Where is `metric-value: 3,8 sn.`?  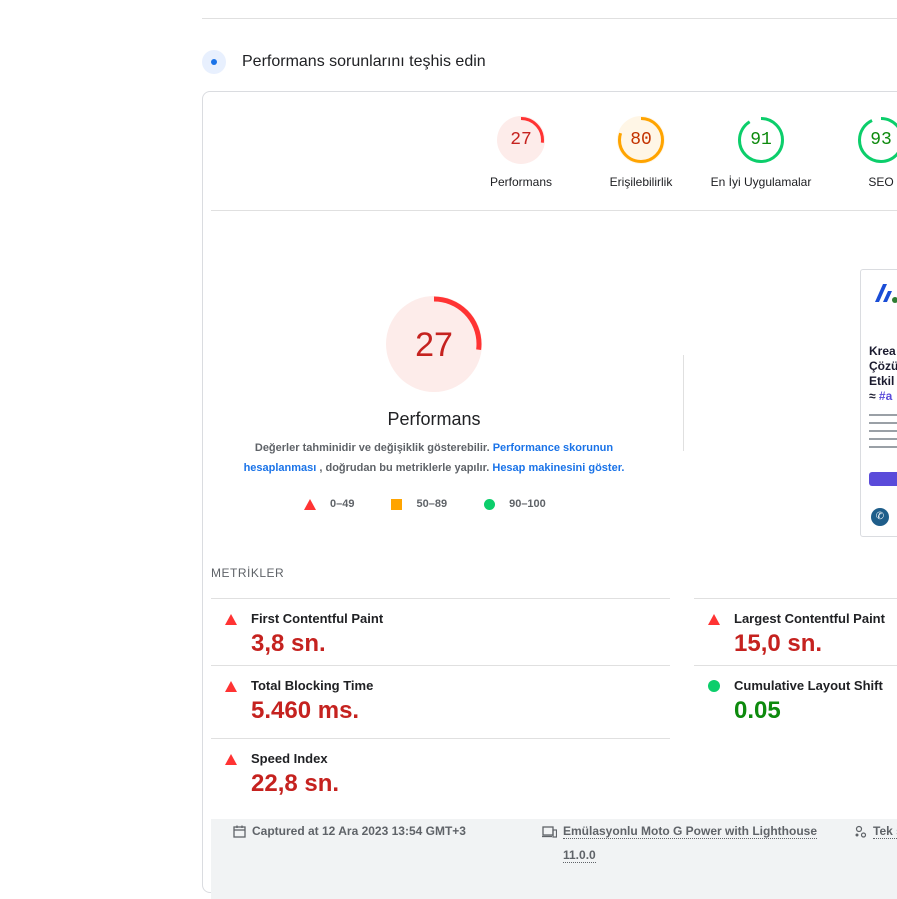 metric-value: 3,8 sn. is located at coordinates (288, 644).